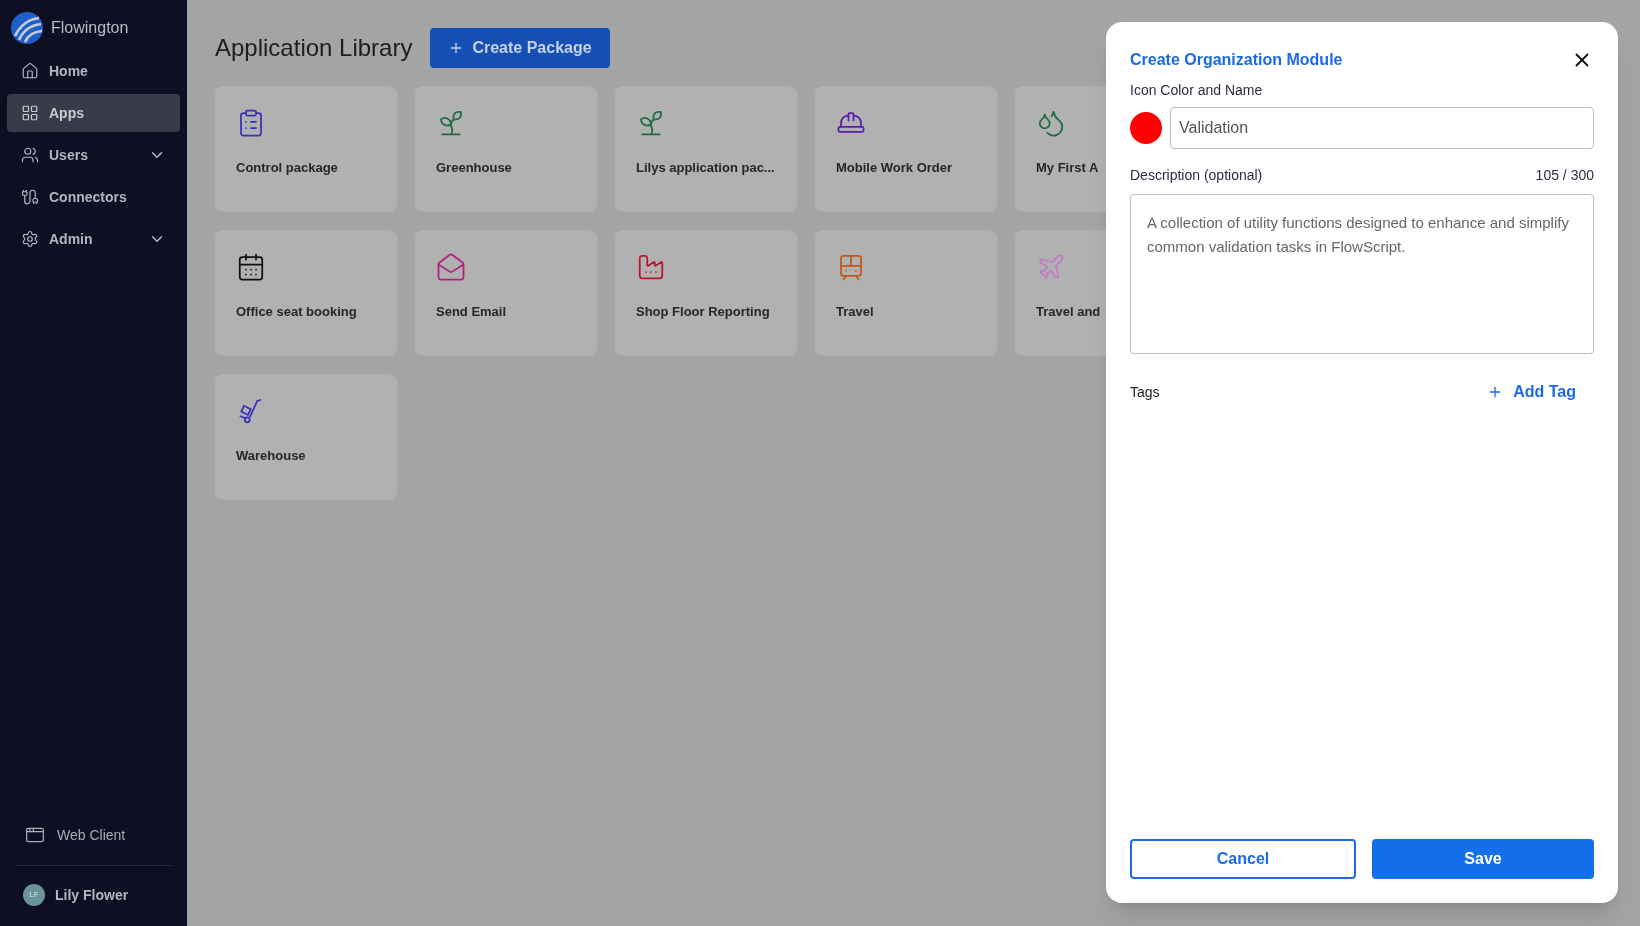  Describe the element at coordinates (1060, 149) in the screenshot. I see `app-card: My First A` at that location.